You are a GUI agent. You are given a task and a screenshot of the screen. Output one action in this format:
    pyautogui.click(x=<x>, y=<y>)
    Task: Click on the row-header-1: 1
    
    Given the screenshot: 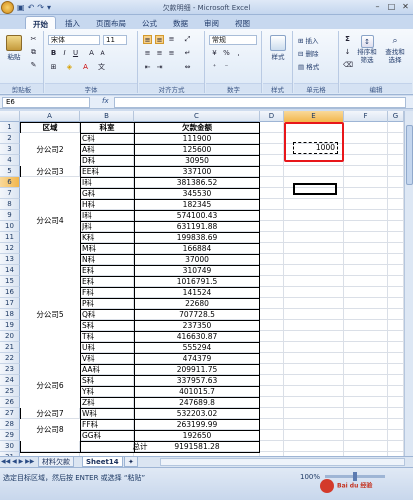 What is the action you would take?
    pyautogui.click(x=10, y=127)
    